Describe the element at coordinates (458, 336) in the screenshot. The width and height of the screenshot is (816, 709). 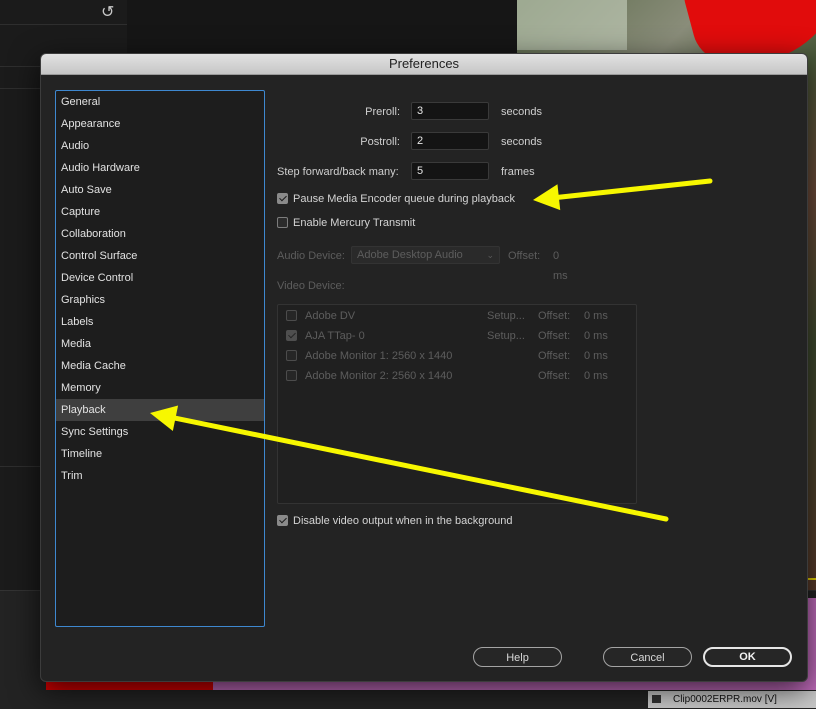
I see `video-device-row: AJA TTap- 0 Setup... Offset: 0 ms` at that location.